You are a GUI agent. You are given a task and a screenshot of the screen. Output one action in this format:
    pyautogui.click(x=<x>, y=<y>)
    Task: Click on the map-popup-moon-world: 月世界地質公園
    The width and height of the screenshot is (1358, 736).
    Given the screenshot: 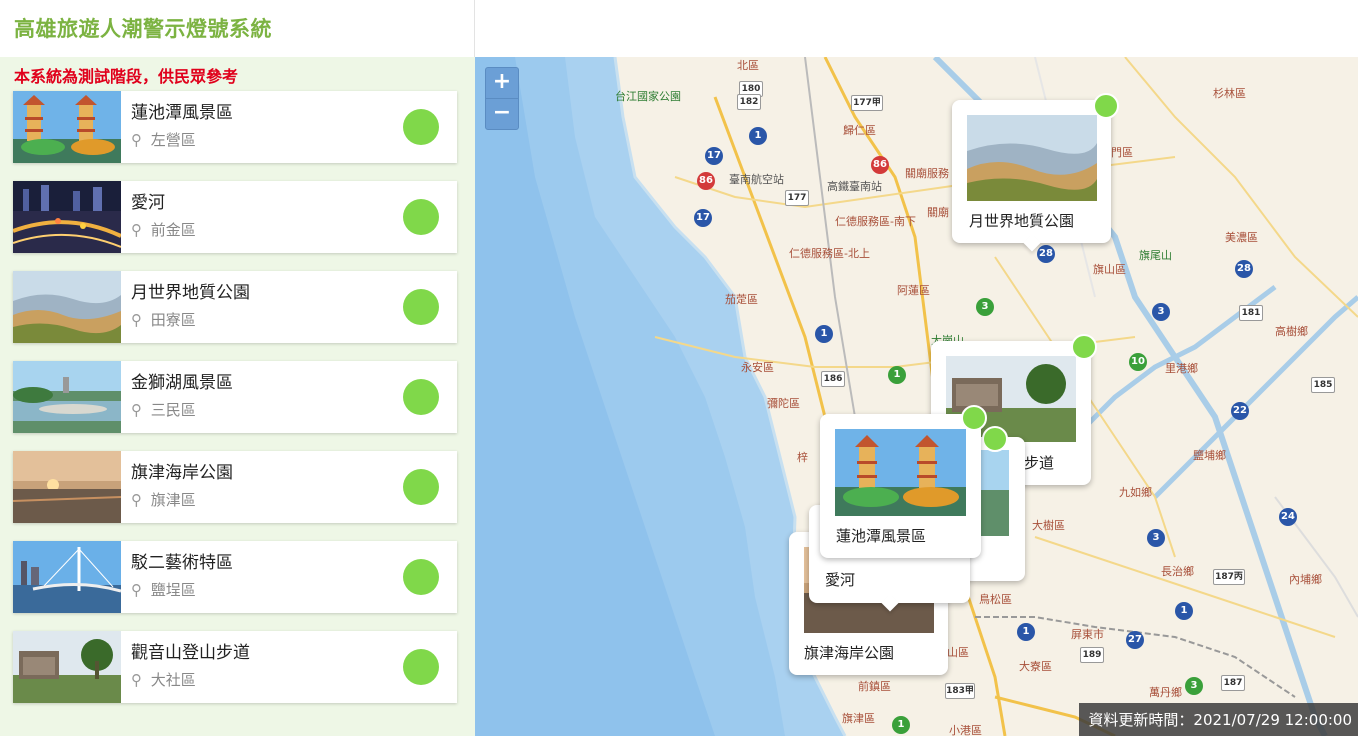 What is the action you would take?
    pyautogui.click(x=1035, y=172)
    